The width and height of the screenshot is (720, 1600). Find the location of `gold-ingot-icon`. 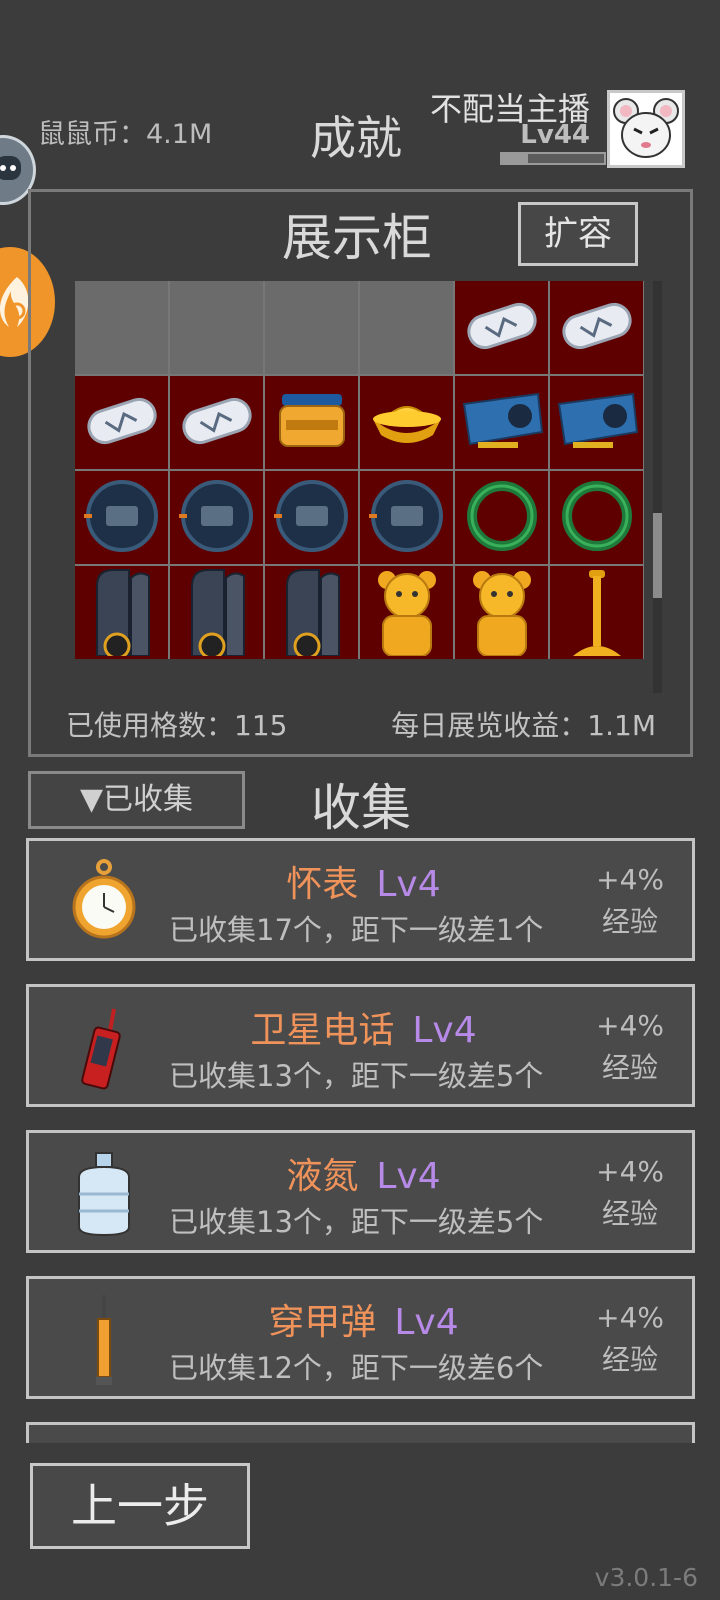

gold-ingot-icon is located at coordinates (407, 423).